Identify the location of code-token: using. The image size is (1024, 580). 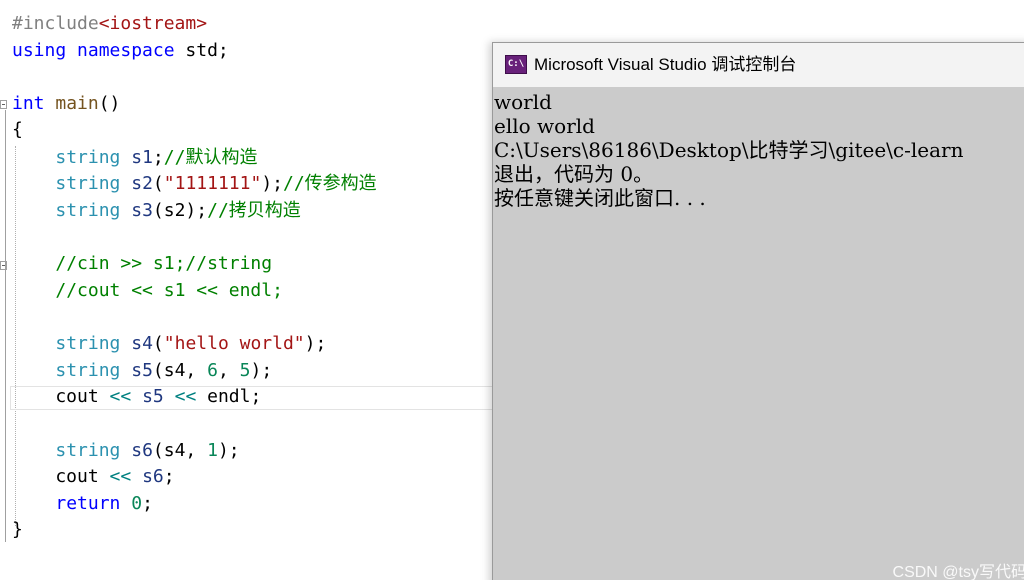
(39, 50).